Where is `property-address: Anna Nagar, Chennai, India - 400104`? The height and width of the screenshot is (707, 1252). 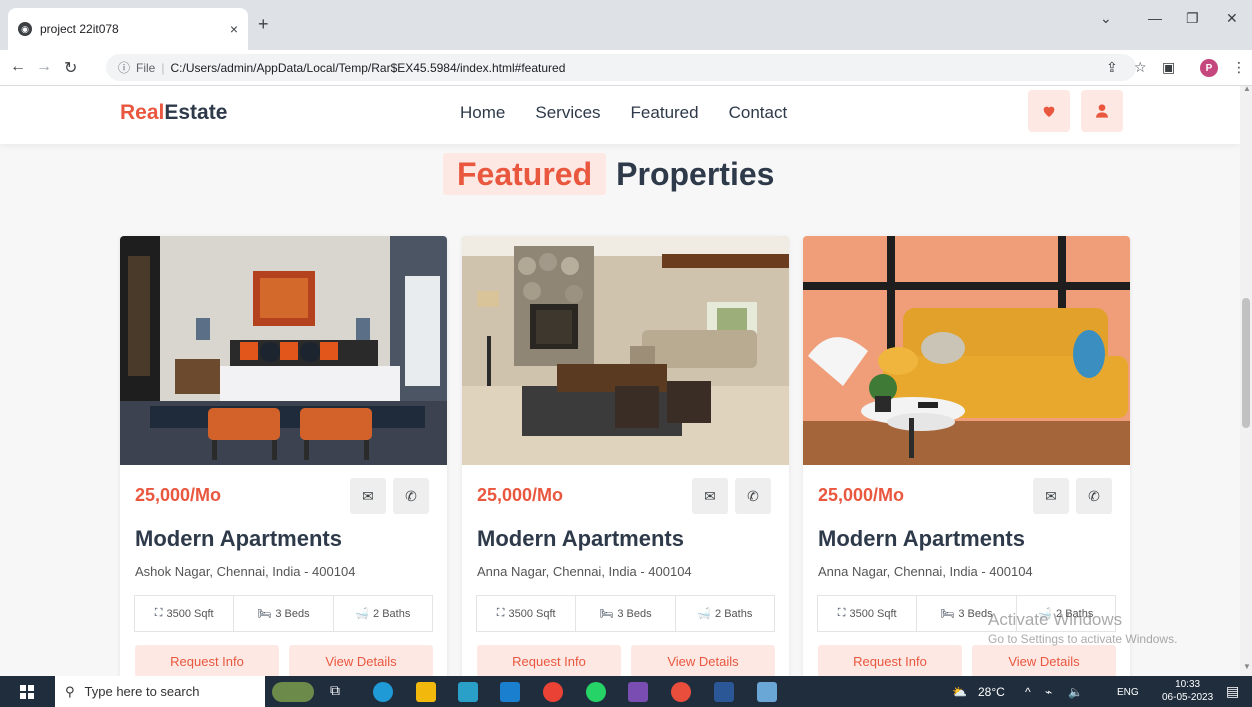 property-address: Anna Nagar, Chennai, India - 400104 is located at coordinates (584, 571).